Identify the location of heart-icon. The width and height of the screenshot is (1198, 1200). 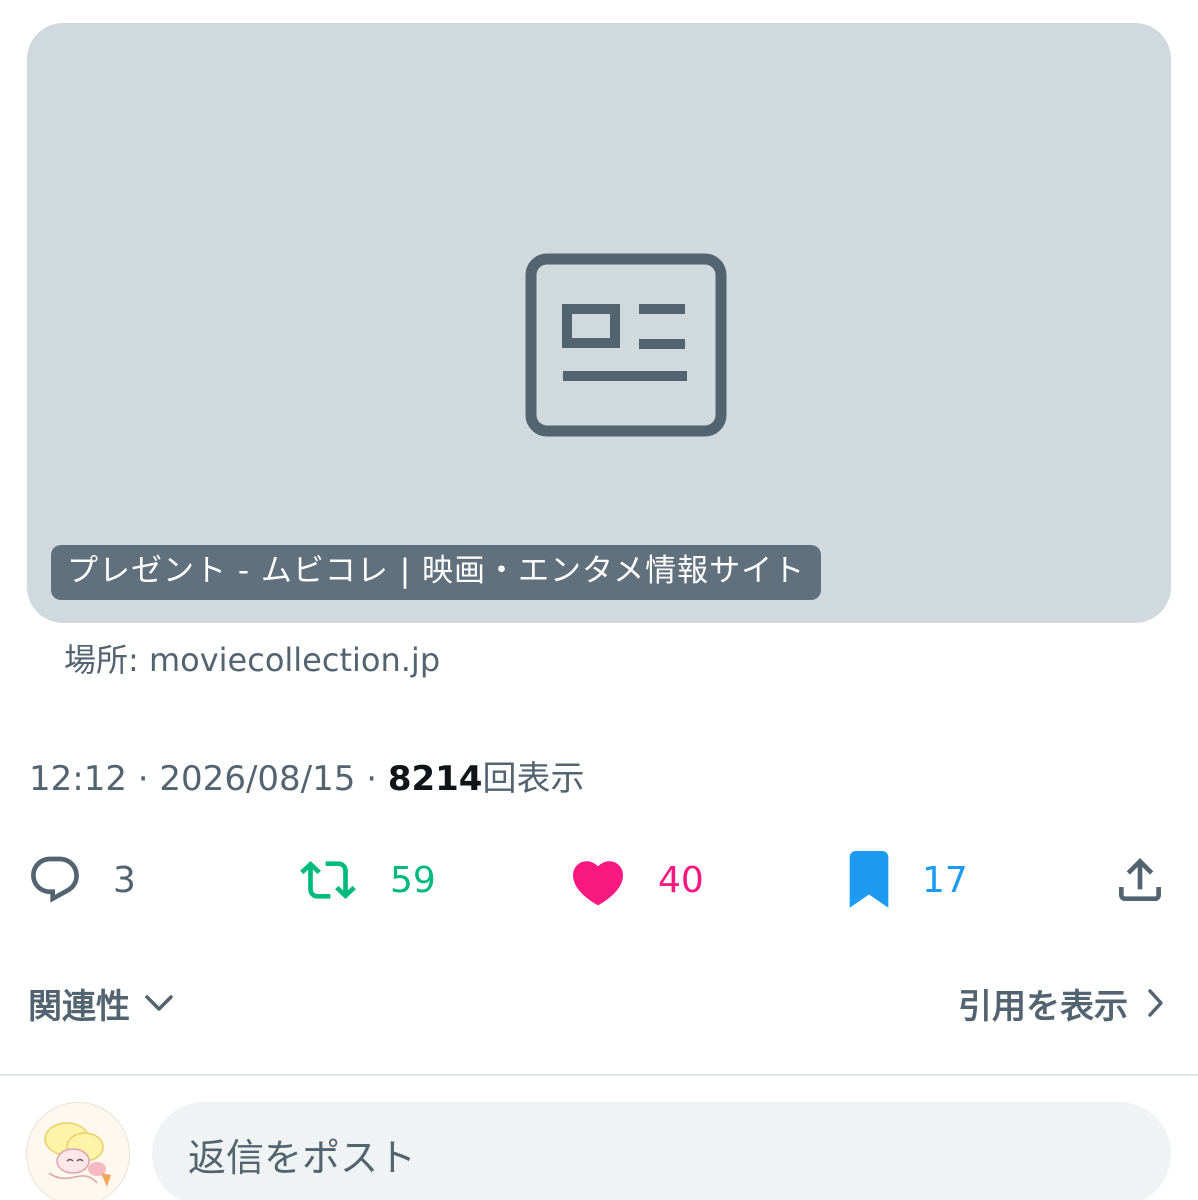
(598, 883).